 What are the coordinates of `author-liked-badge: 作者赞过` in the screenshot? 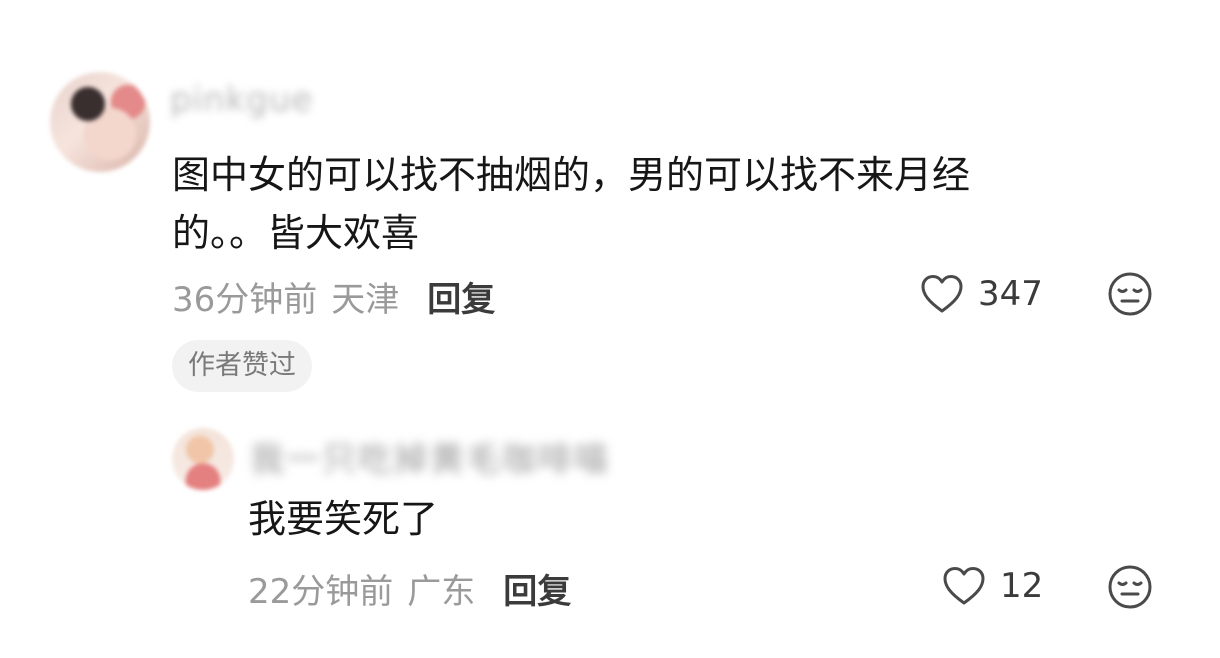 It's located at (242, 366).